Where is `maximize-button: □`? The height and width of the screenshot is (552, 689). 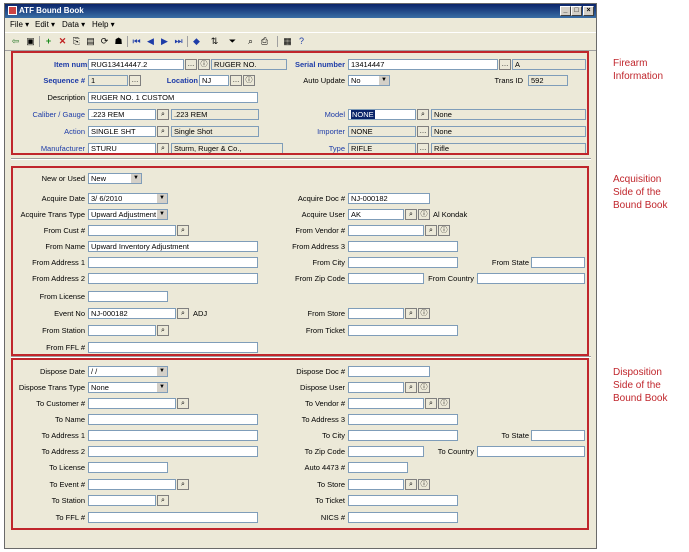 maximize-button: □ is located at coordinates (576, 11).